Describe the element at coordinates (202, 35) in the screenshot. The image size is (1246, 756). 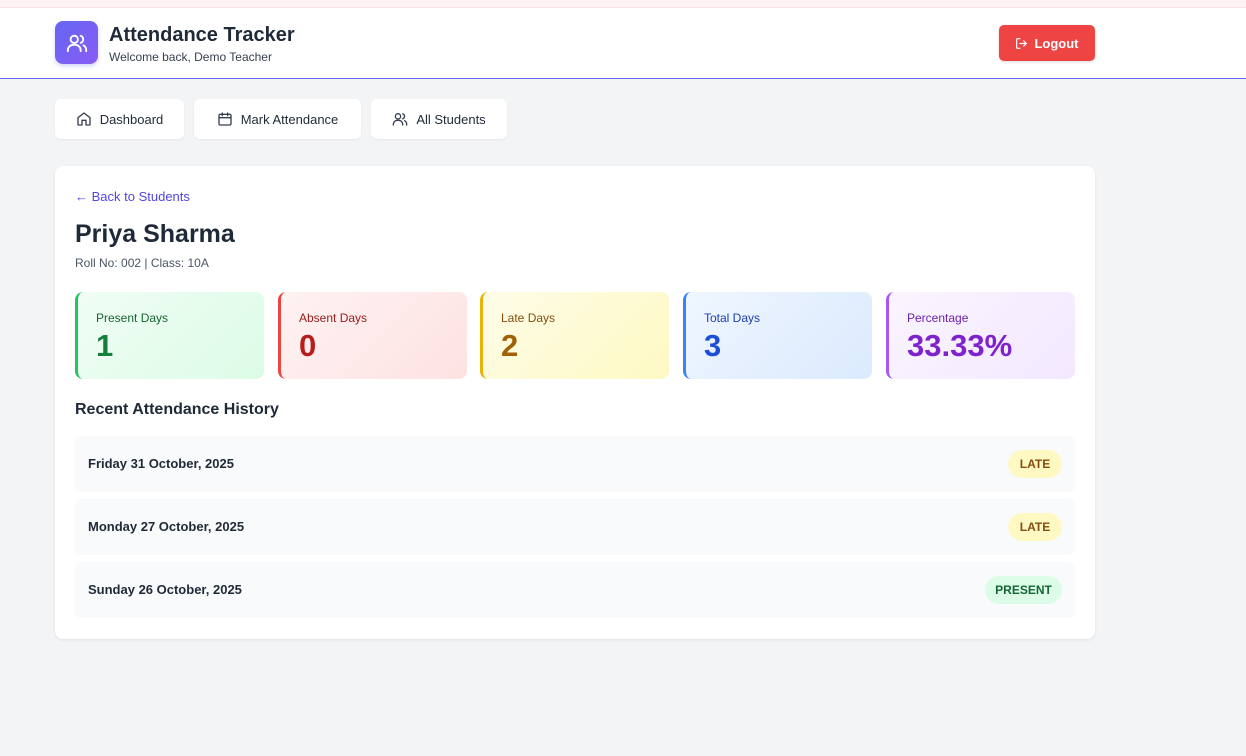
I see `app-title: Attendance Tracker` at that location.